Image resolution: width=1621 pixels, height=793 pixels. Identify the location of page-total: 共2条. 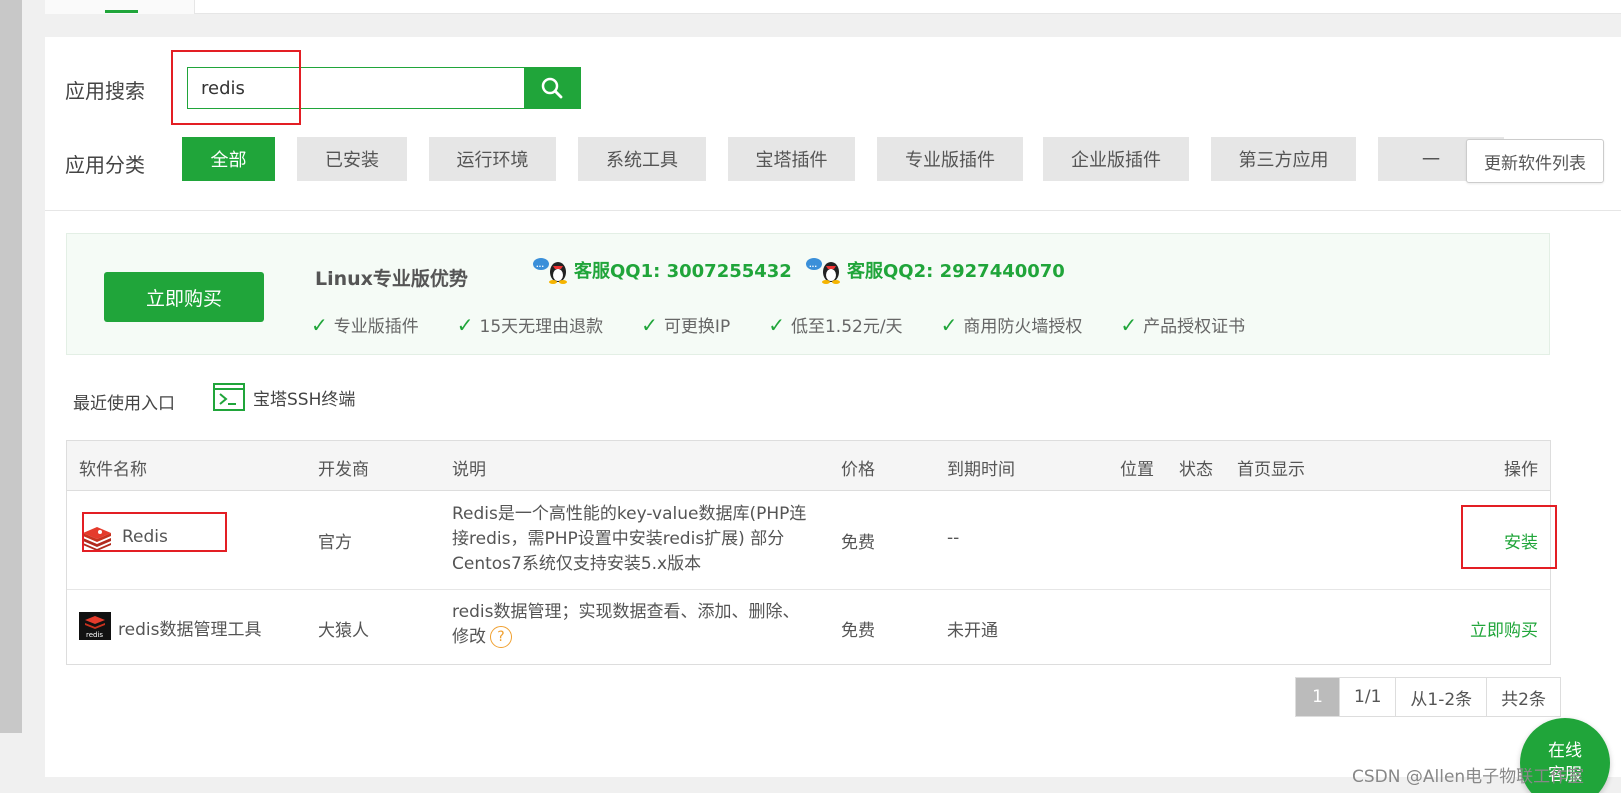
(1523, 699).